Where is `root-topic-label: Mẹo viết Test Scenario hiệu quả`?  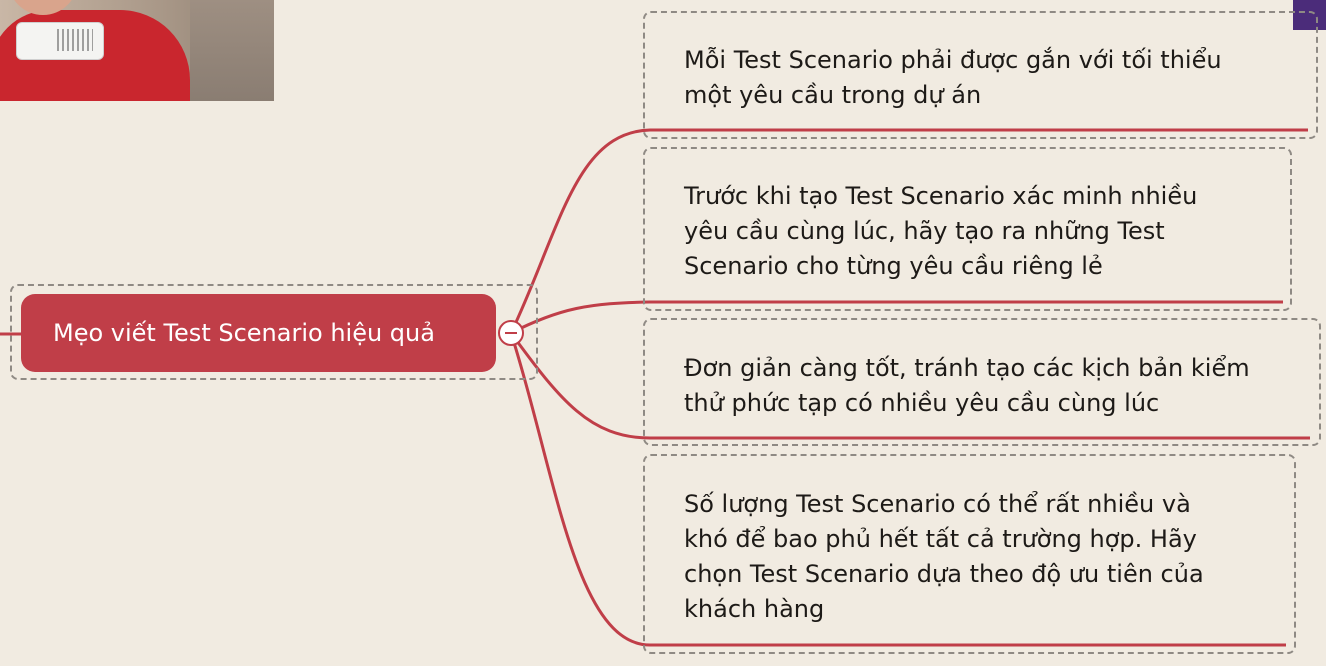
root-topic-label: Mẹo viết Test Scenario hiệu quả is located at coordinates (244, 333).